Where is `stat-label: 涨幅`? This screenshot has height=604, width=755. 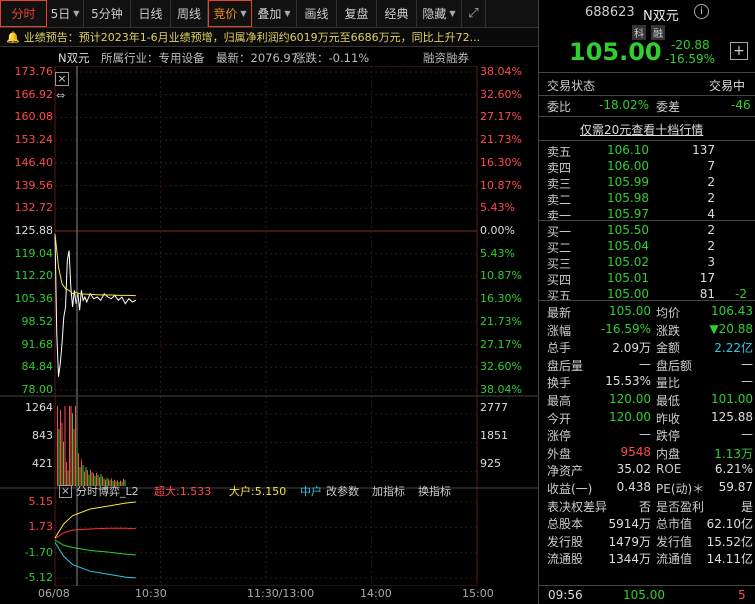
stat-label: 涨幅 is located at coordinates (559, 330).